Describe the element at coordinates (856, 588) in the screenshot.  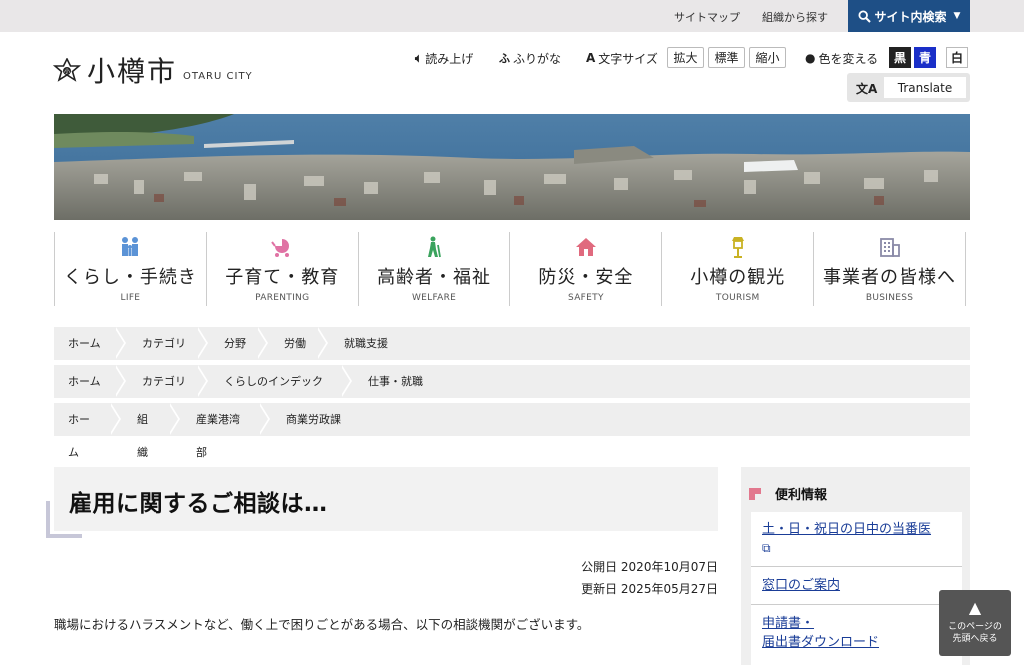
I see `sidebar-list: 土・日・祝日の日中の当番医 ⧉ 窓口のご案内 申請書・ 届出書ダウンロード` at that location.